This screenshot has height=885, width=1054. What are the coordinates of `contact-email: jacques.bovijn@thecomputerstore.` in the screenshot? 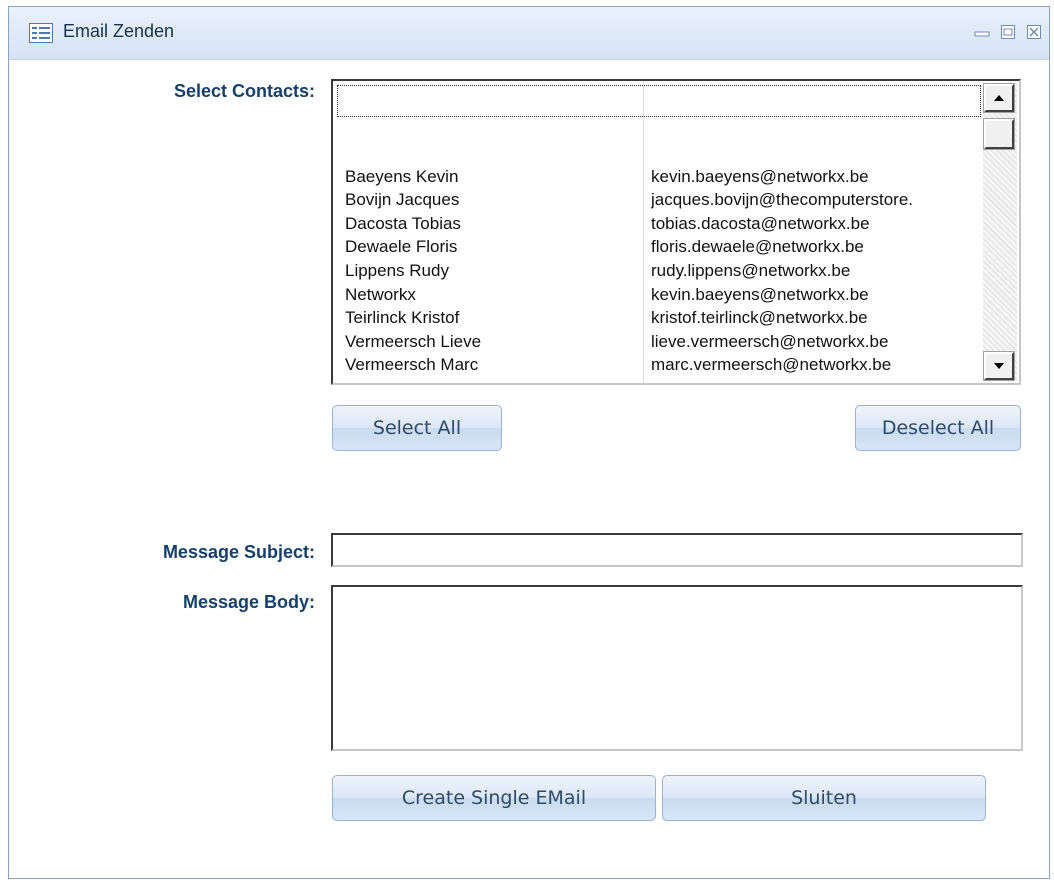 It's located at (782, 200).